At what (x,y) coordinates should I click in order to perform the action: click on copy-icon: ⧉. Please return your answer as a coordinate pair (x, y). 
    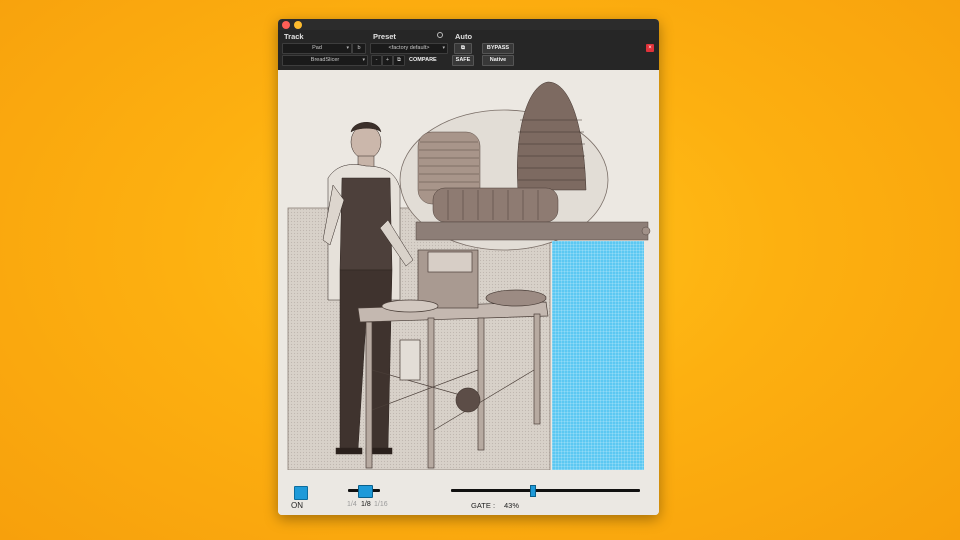
    Looking at the image, I should click on (463, 48).